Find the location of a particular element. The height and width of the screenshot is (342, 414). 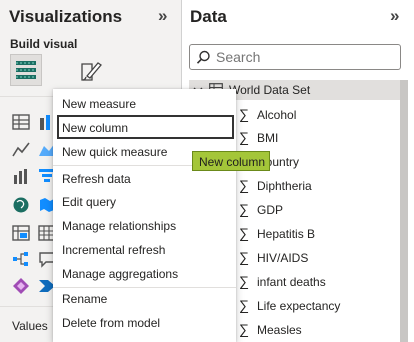

field-name: Alcohol is located at coordinates (277, 115).